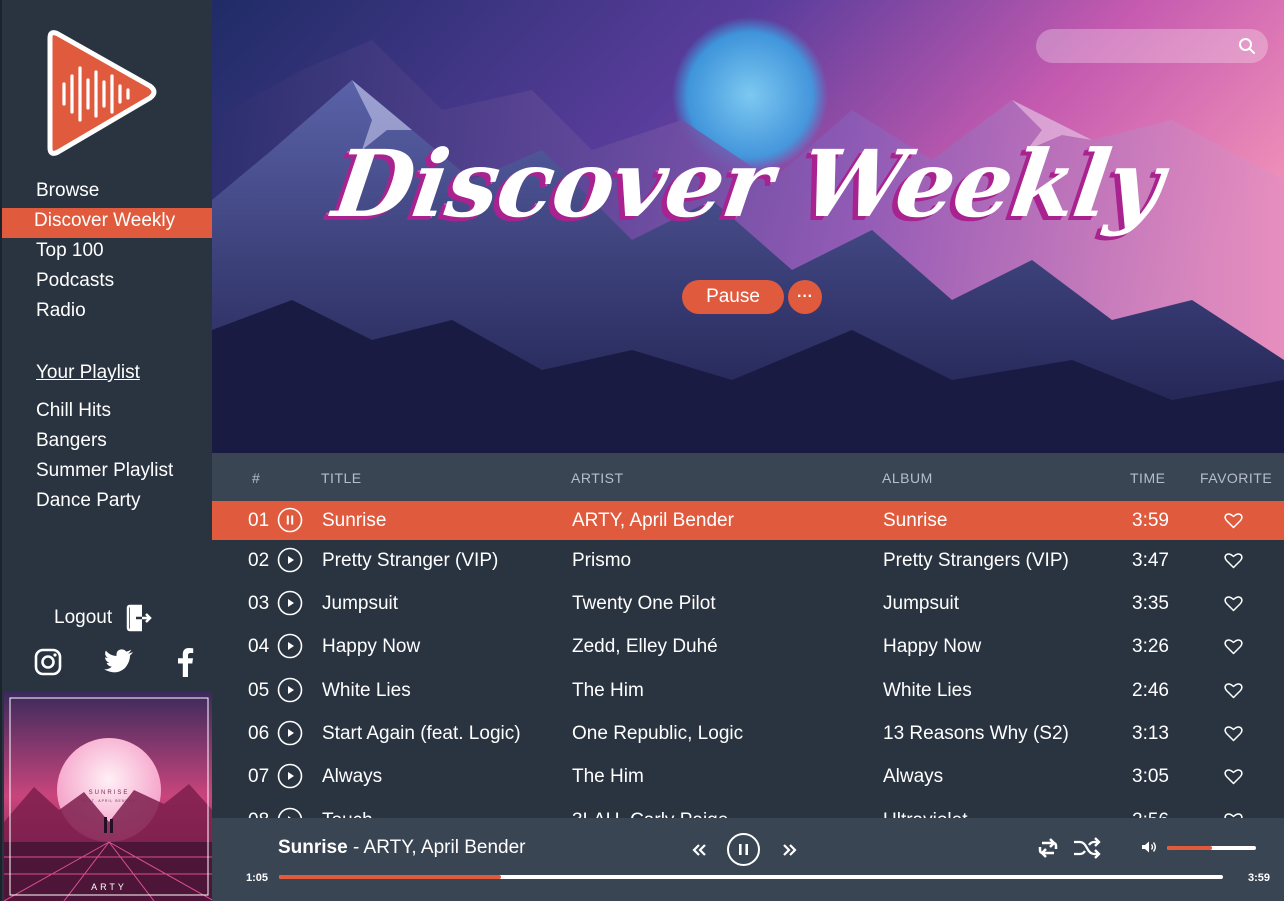 This screenshot has width=1284, height=901. Describe the element at coordinates (108, 313) in the screenshot. I see `sidebar-item-radio: Radio` at that location.